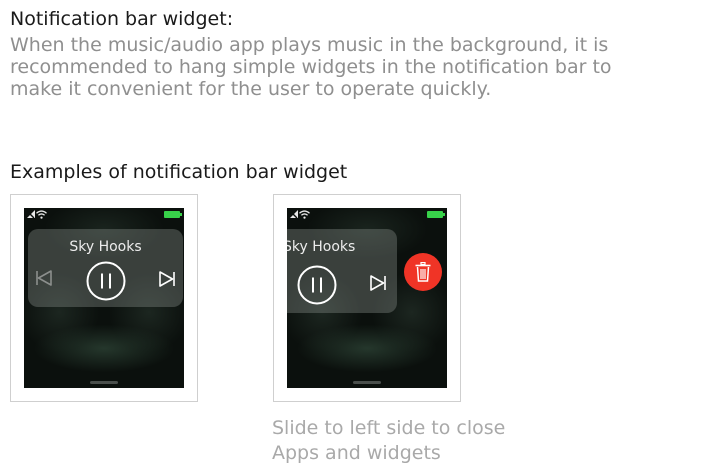 This screenshot has height=471, width=718. I want to click on delete-button, so click(423, 272).